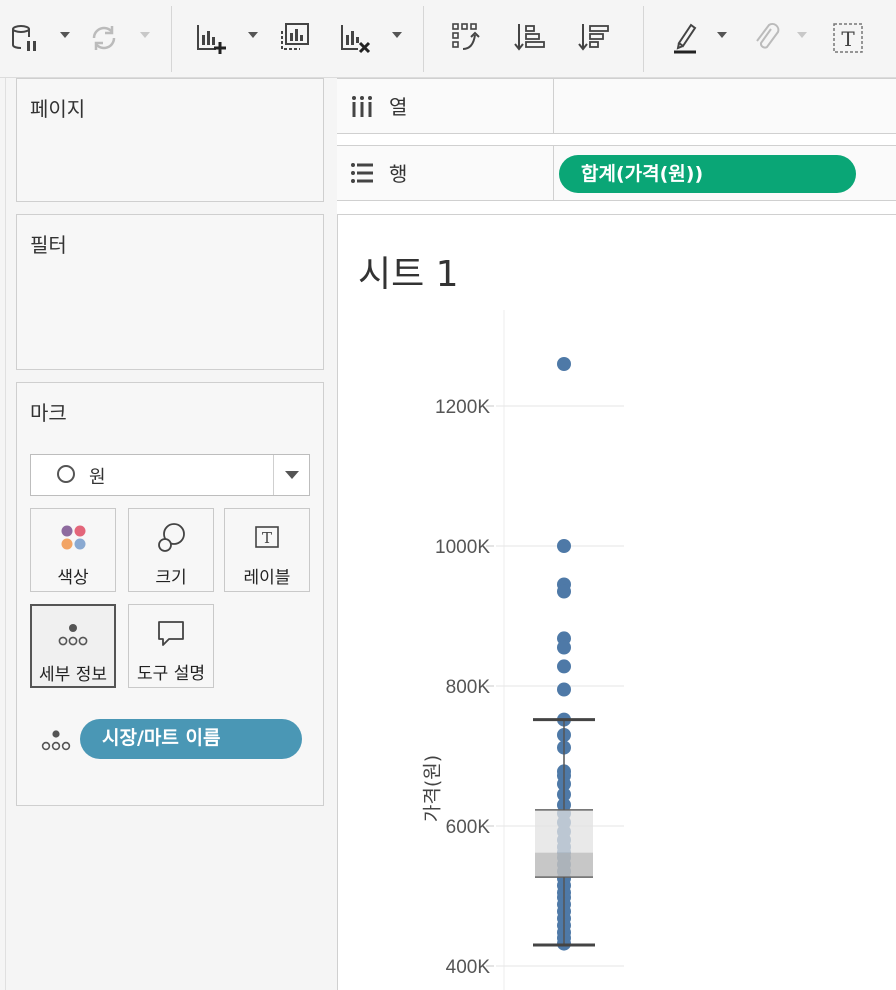 The width and height of the screenshot is (896, 990). I want to click on new-worksheet-icon, so click(210, 38).